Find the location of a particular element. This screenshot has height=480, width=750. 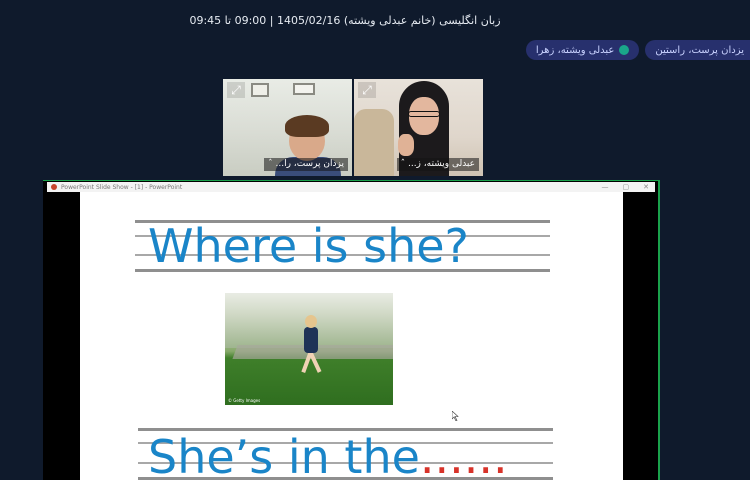

window-controls: — ▢ ✕ is located at coordinates (626, 187).